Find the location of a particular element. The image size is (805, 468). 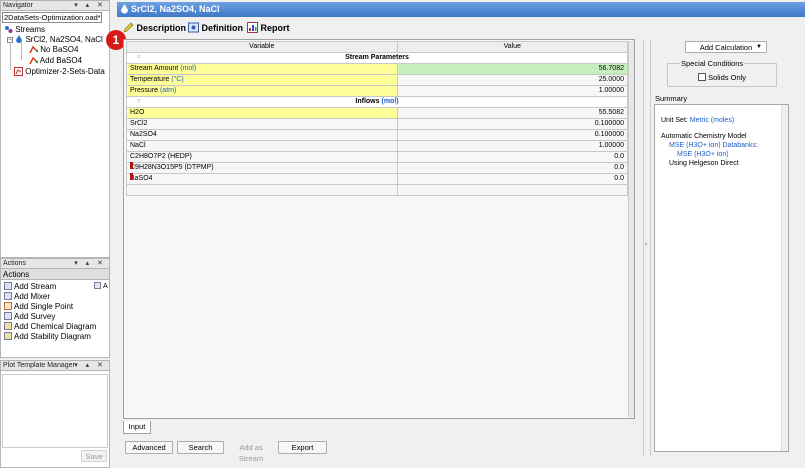

grid-row-inflow: BaSO4 0.0 is located at coordinates (377, 179).